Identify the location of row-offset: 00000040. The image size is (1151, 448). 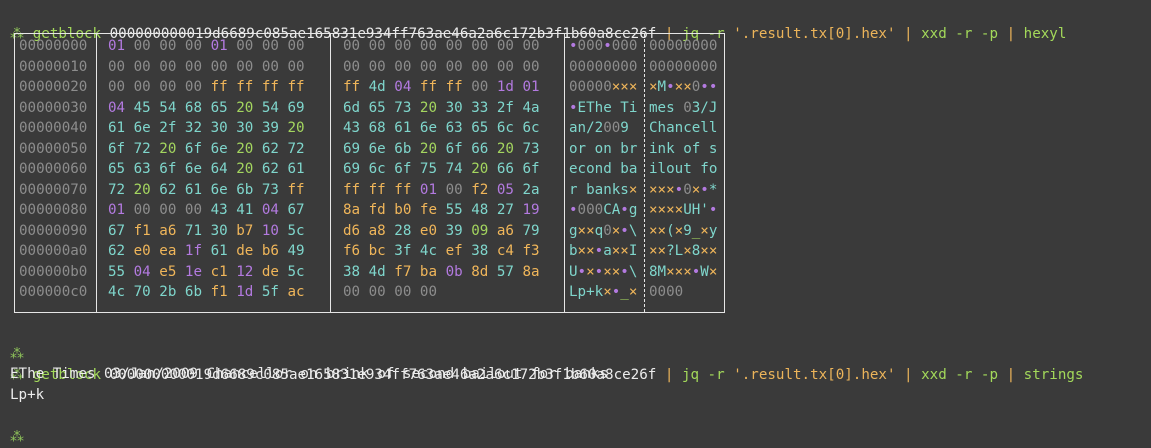
(53, 128).